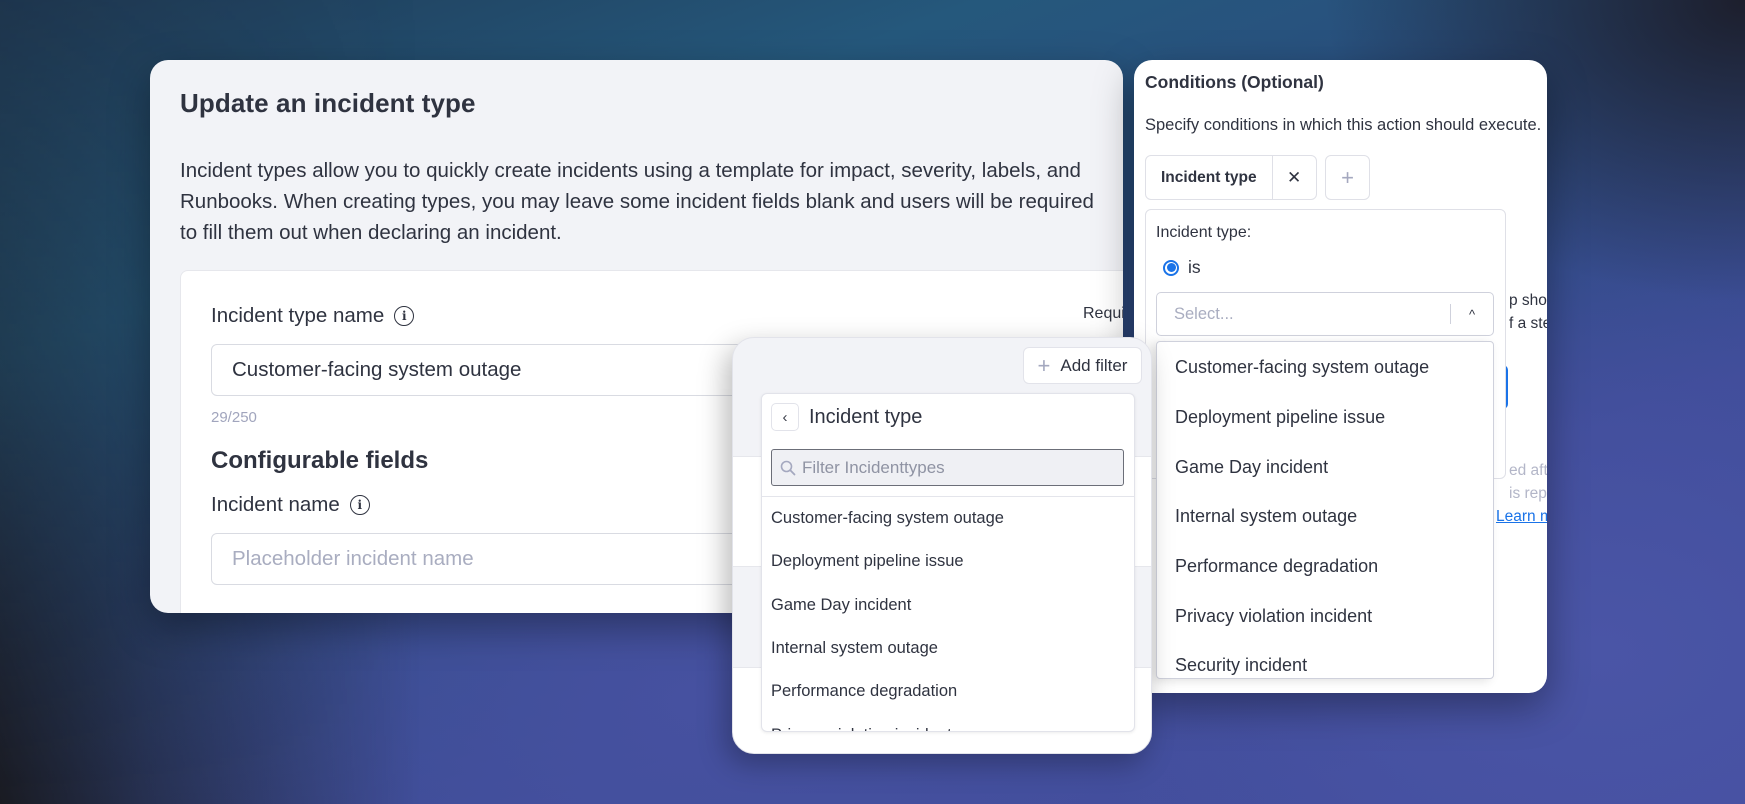  I want to click on obscured-text: p shou, so click(1528, 300).